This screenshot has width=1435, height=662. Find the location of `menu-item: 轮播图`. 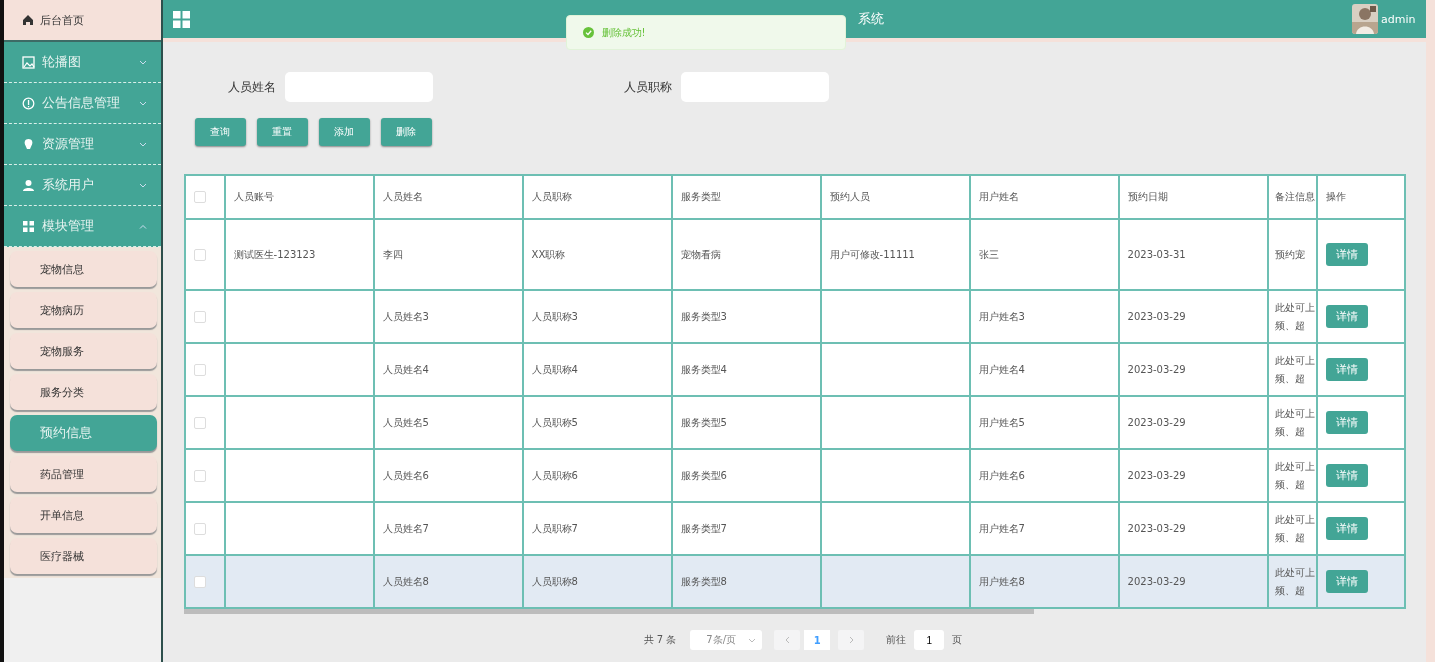

menu-item: 轮播图 is located at coordinates (82, 62).